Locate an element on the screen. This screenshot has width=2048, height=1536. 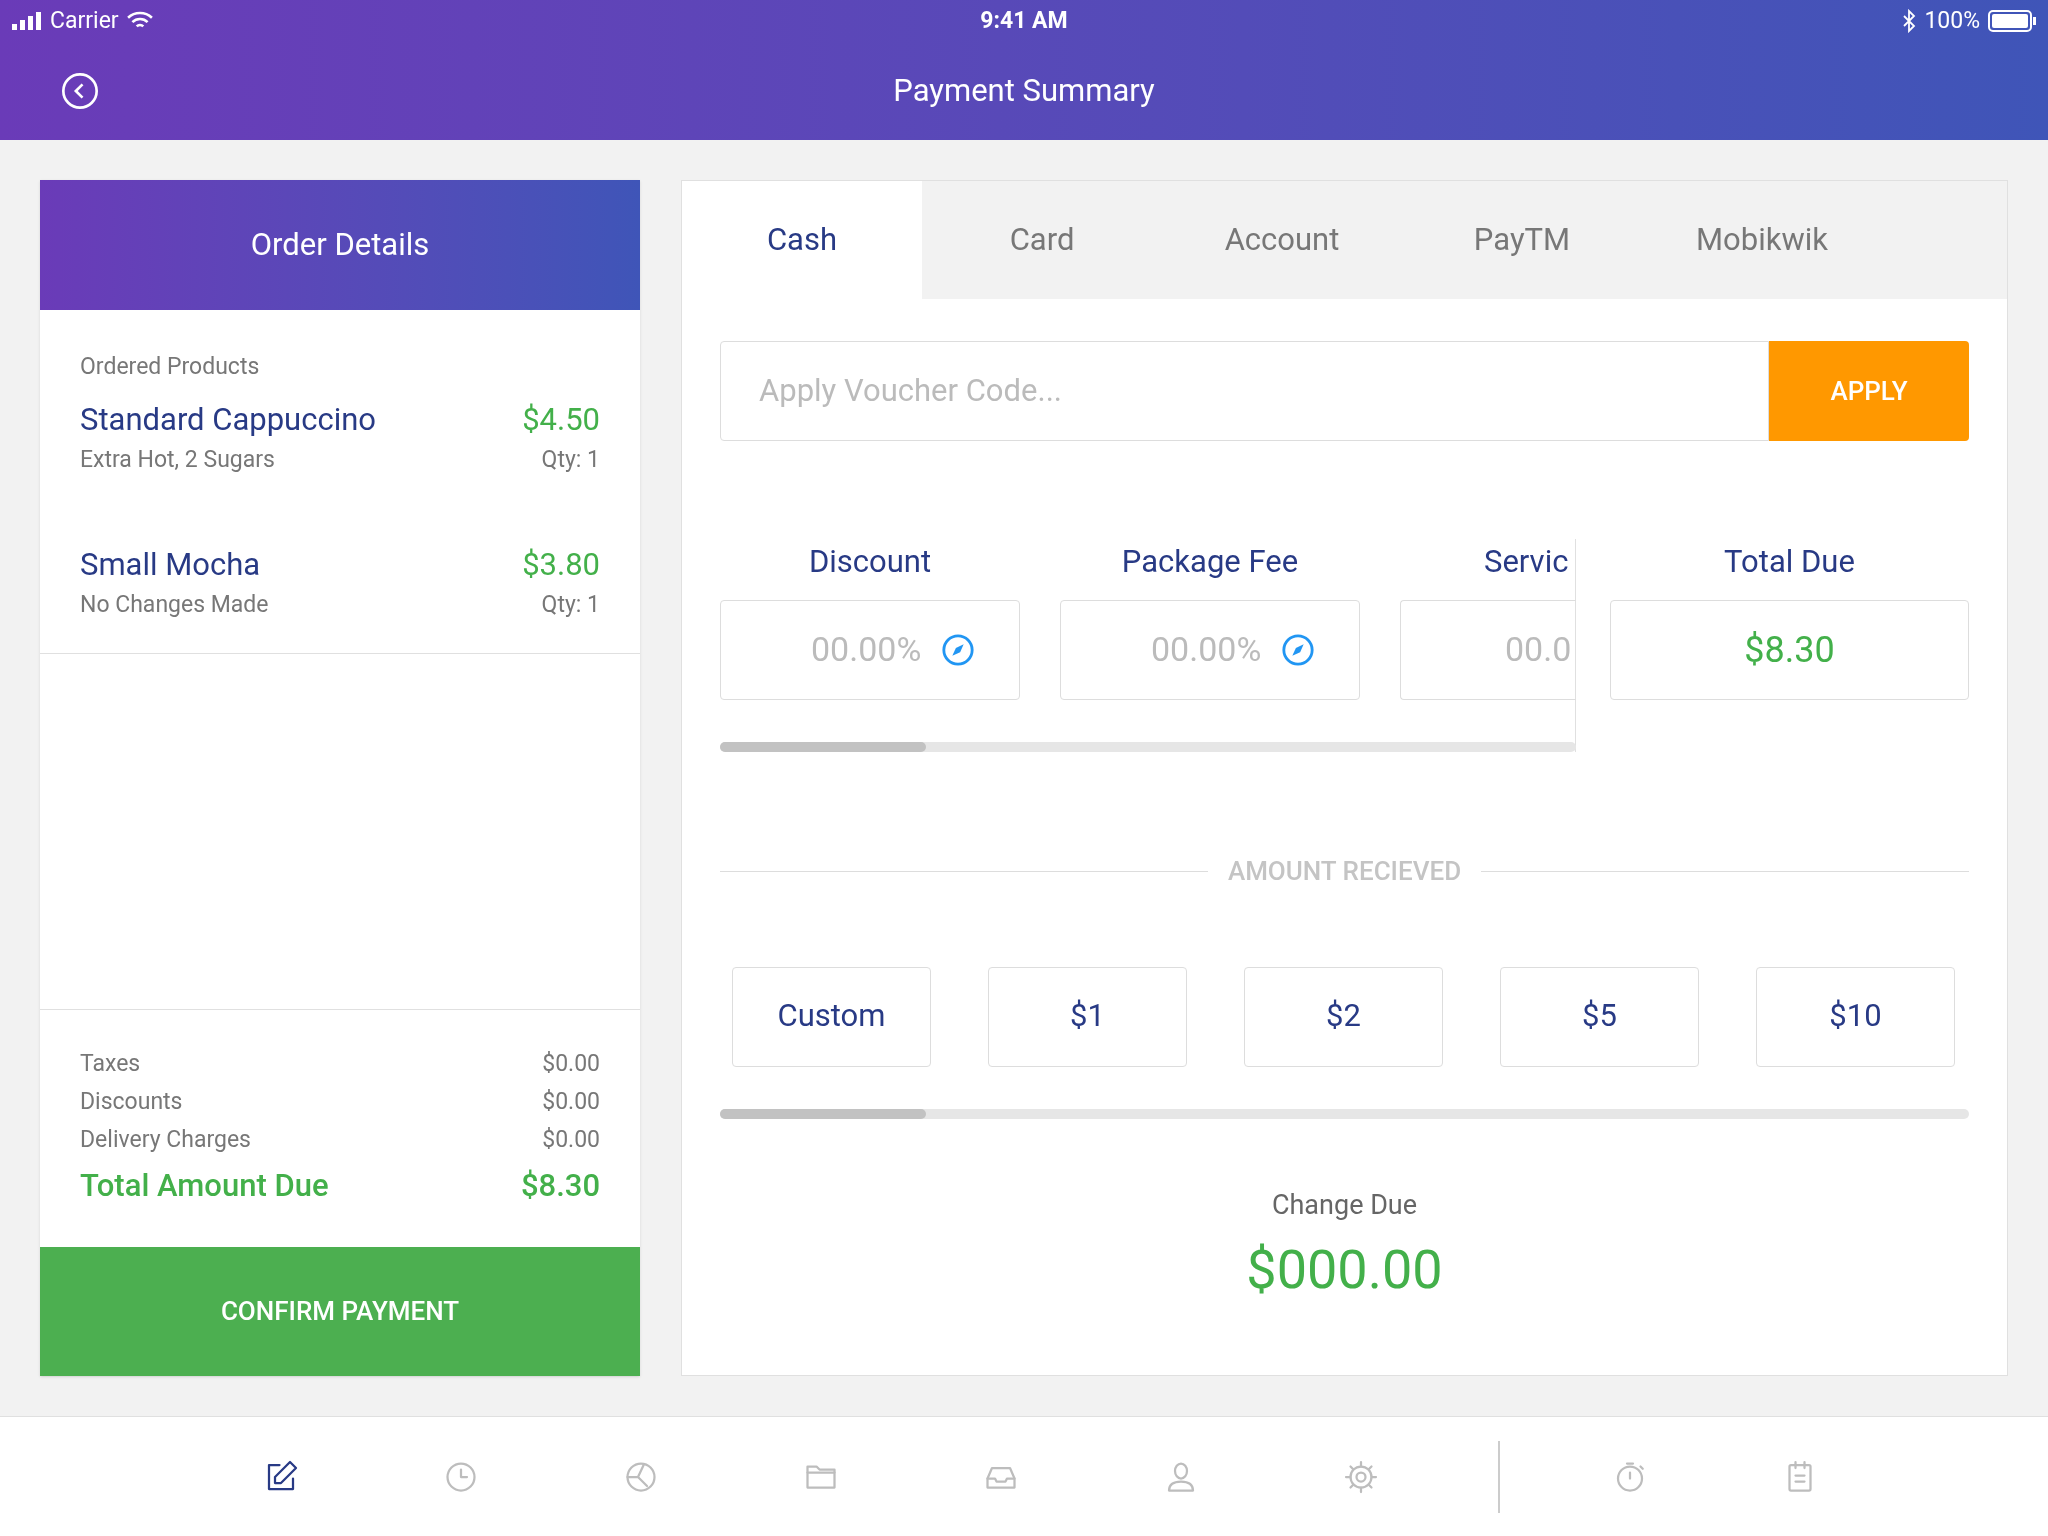
bluetooth-icon is located at coordinates (1909, 21).